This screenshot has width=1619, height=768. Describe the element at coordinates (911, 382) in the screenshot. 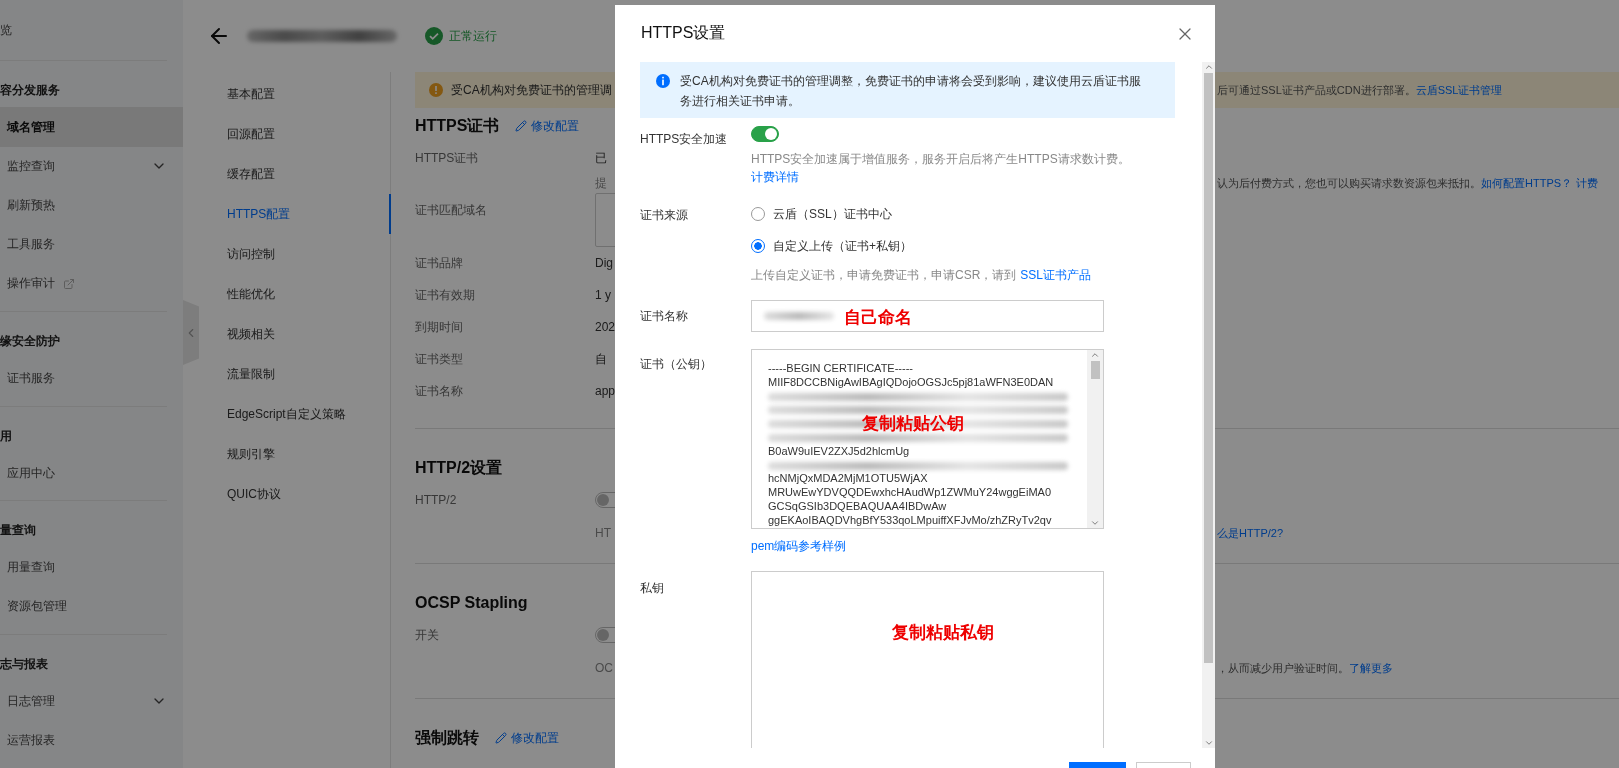

I see `certificate-text: MIIF8DCCBNigAwIBAgIQDojoOGSJc5pj81aWFN3E0DAN` at that location.